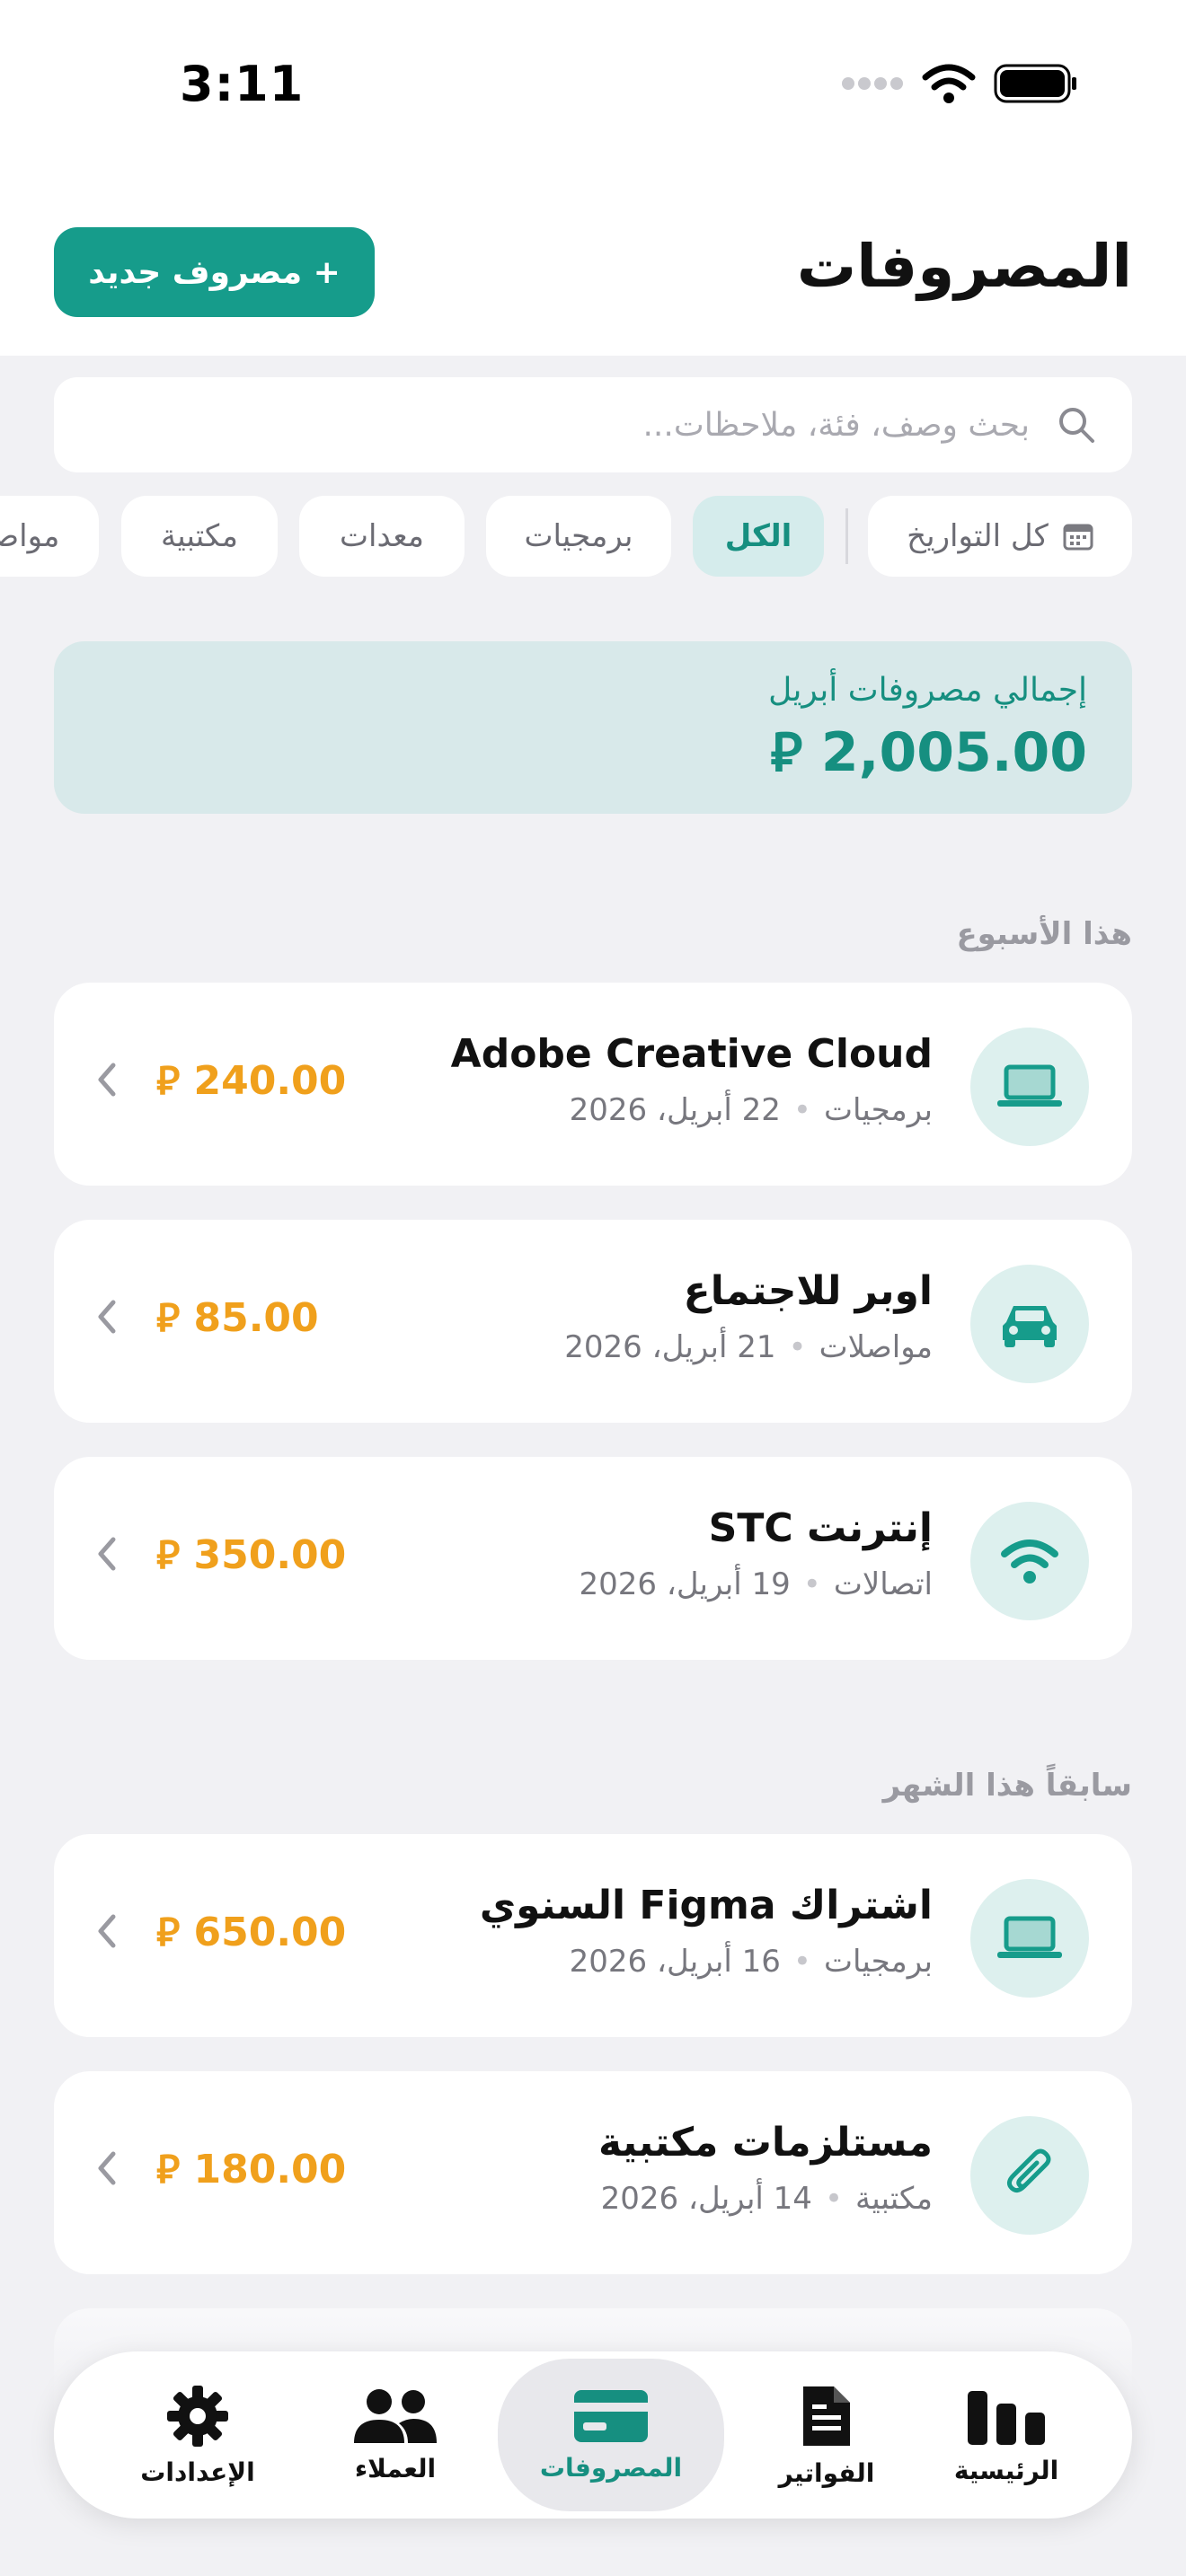  What do you see at coordinates (49, 536) in the screenshot?
I see `chip-transport: مواصلات` at bounding box center [49, 536].